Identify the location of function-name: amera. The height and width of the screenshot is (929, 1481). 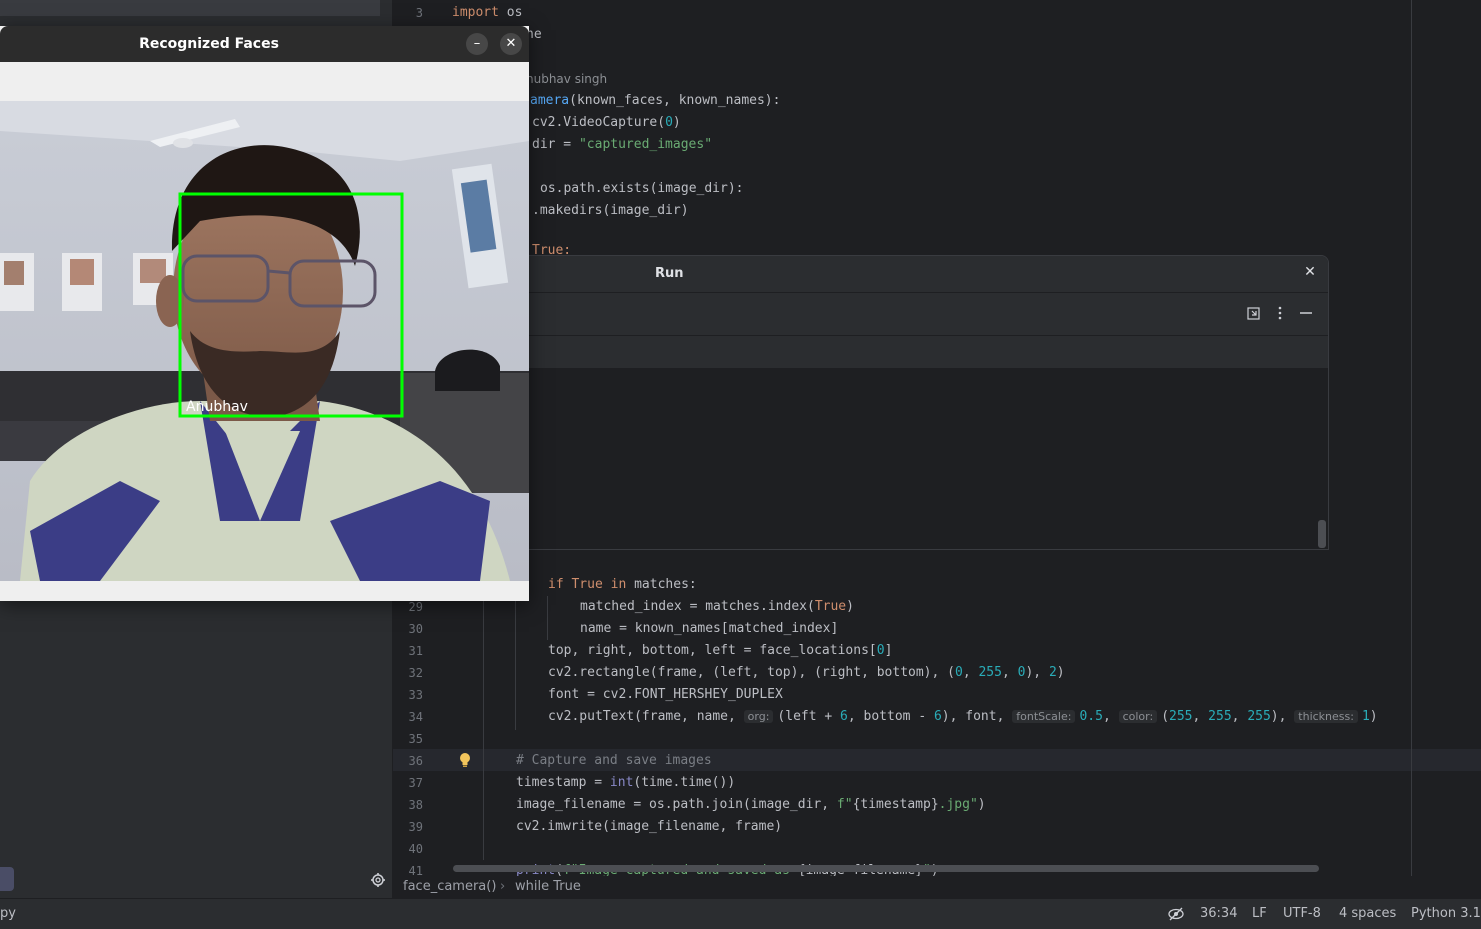
(550, 100).